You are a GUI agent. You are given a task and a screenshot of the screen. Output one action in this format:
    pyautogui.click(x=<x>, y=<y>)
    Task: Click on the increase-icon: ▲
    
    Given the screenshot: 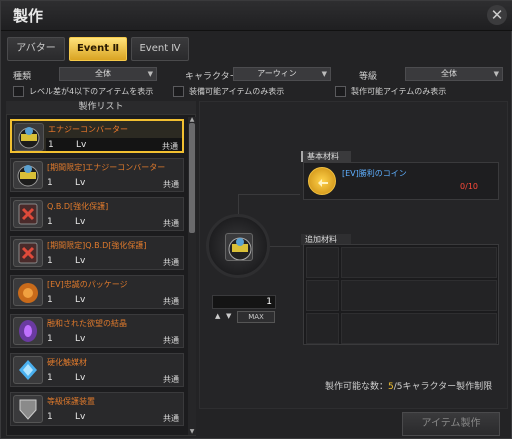 What is the action you would take?
    pyautogui.click(x=217, y=316)
    